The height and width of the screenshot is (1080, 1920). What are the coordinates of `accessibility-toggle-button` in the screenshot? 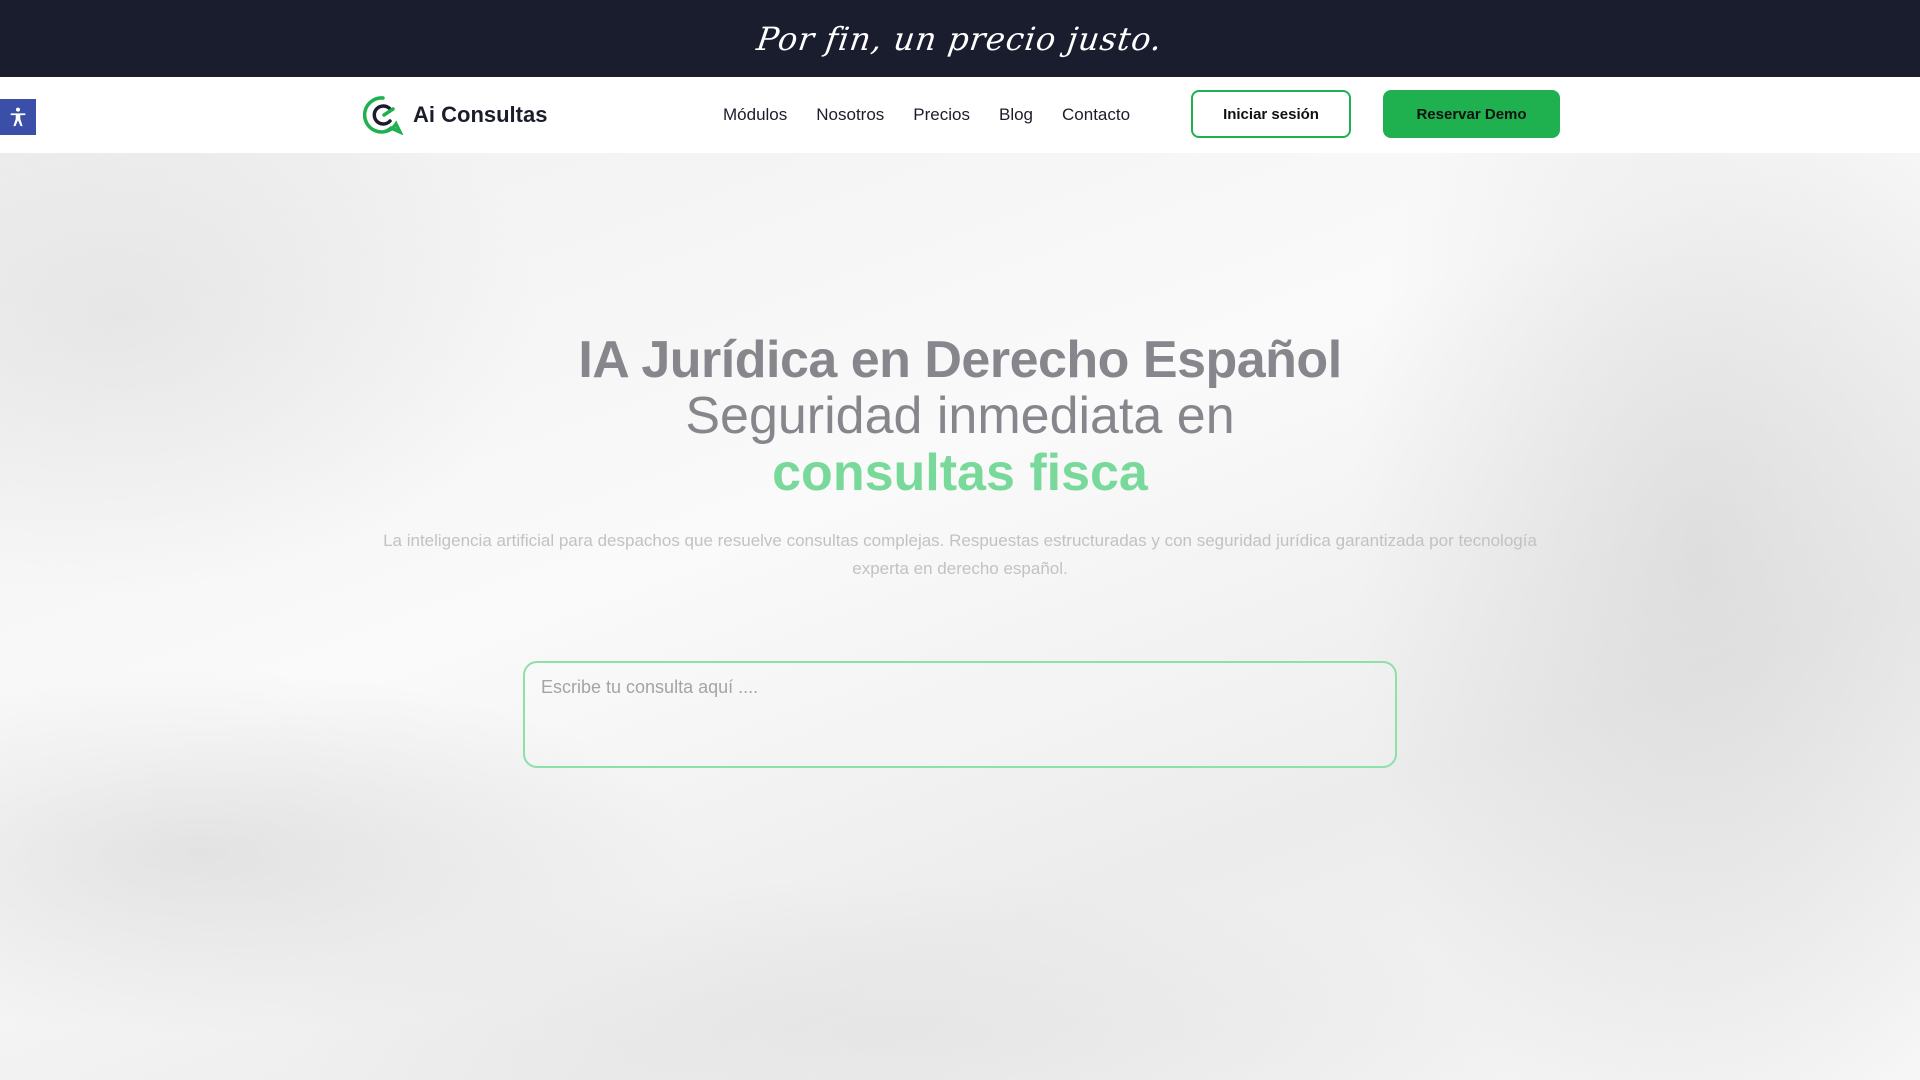 It's located at (18, 117).